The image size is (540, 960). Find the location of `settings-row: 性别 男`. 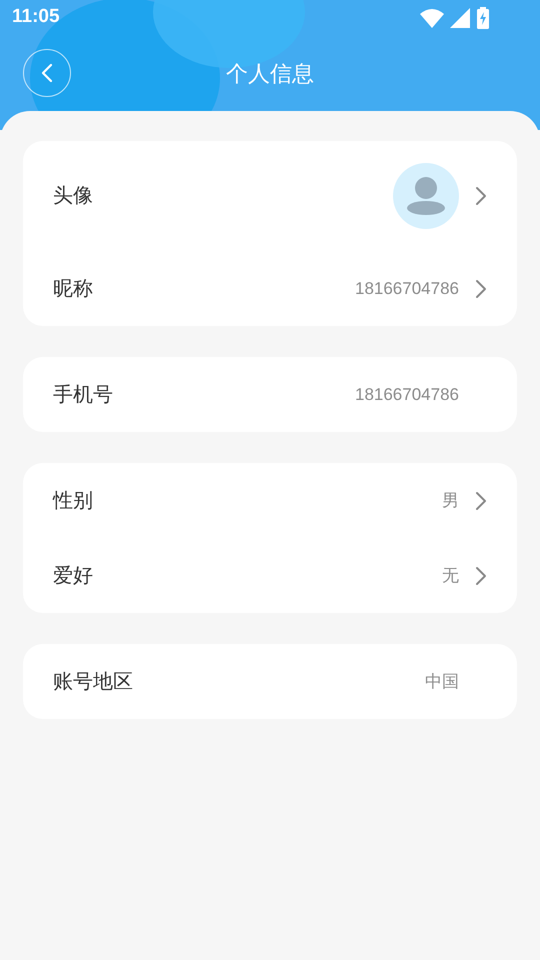

settings-row: 性别 男 is located at coordinates (270, 500).